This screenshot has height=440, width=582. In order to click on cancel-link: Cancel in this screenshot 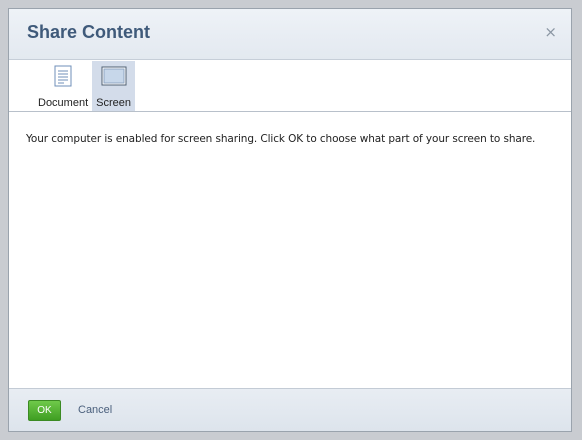, I will do `click(95, 410)`.